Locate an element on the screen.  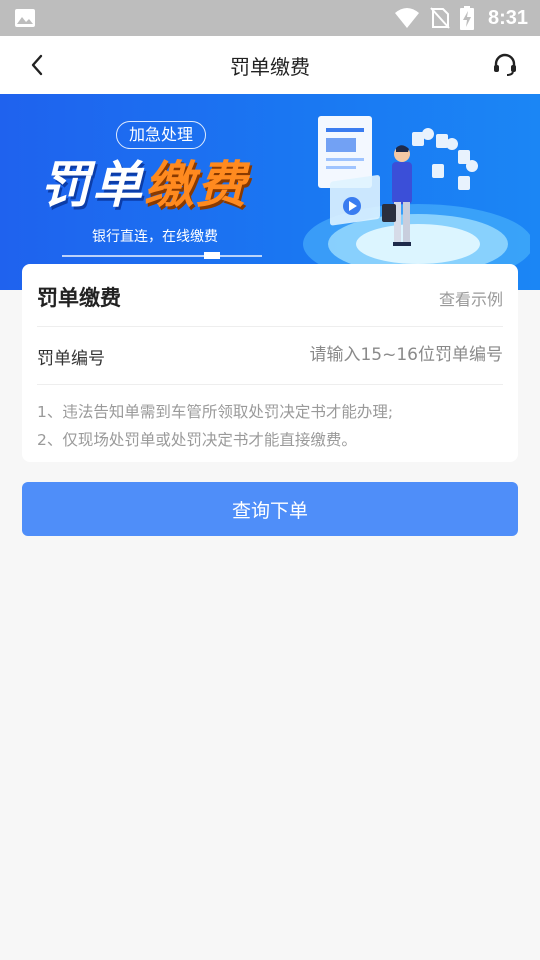
ticket-number-row: 罚单编号 is located at coordinates (270, 355).